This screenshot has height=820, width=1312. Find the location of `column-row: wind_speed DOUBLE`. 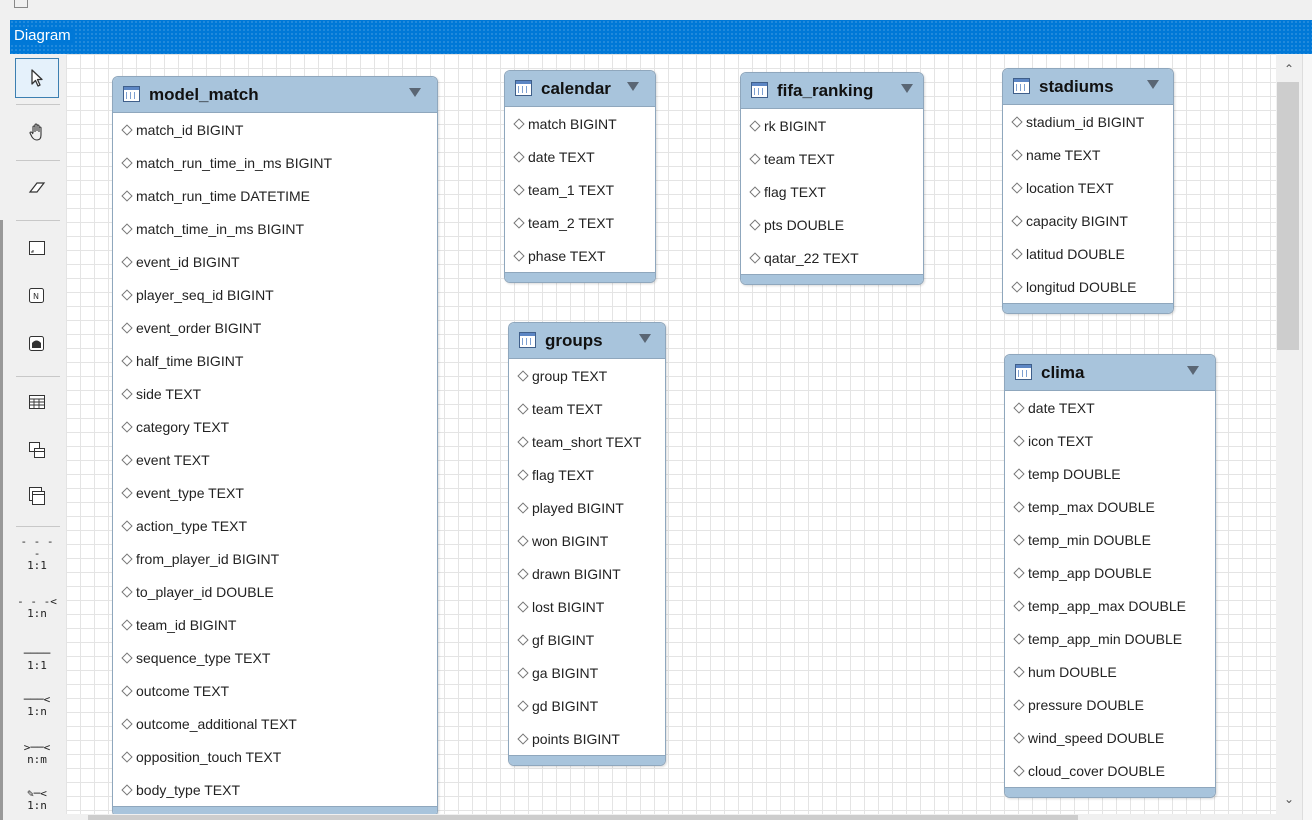

column-row: wind_speed DOUBLE is located at coordinates (1110, 737).